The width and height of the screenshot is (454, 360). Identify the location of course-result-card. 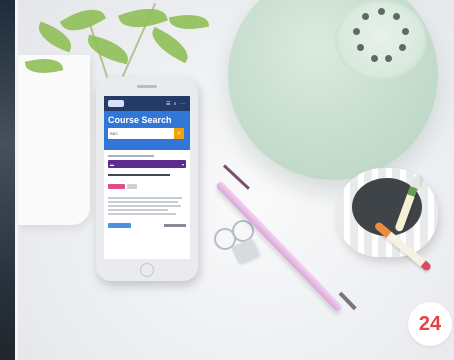
(147, 195).